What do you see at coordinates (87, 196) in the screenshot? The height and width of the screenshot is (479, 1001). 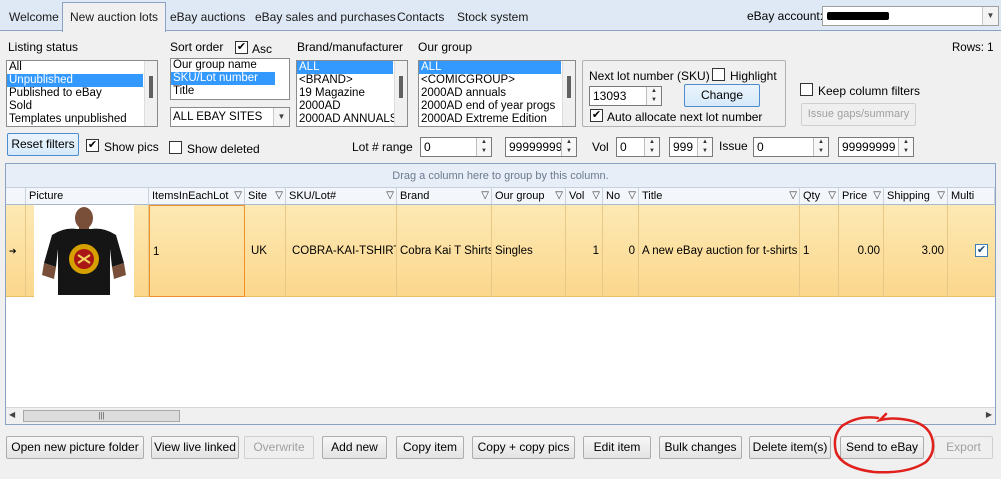 I see `column-header-picture: Picture` at bounding box center [87, 196].